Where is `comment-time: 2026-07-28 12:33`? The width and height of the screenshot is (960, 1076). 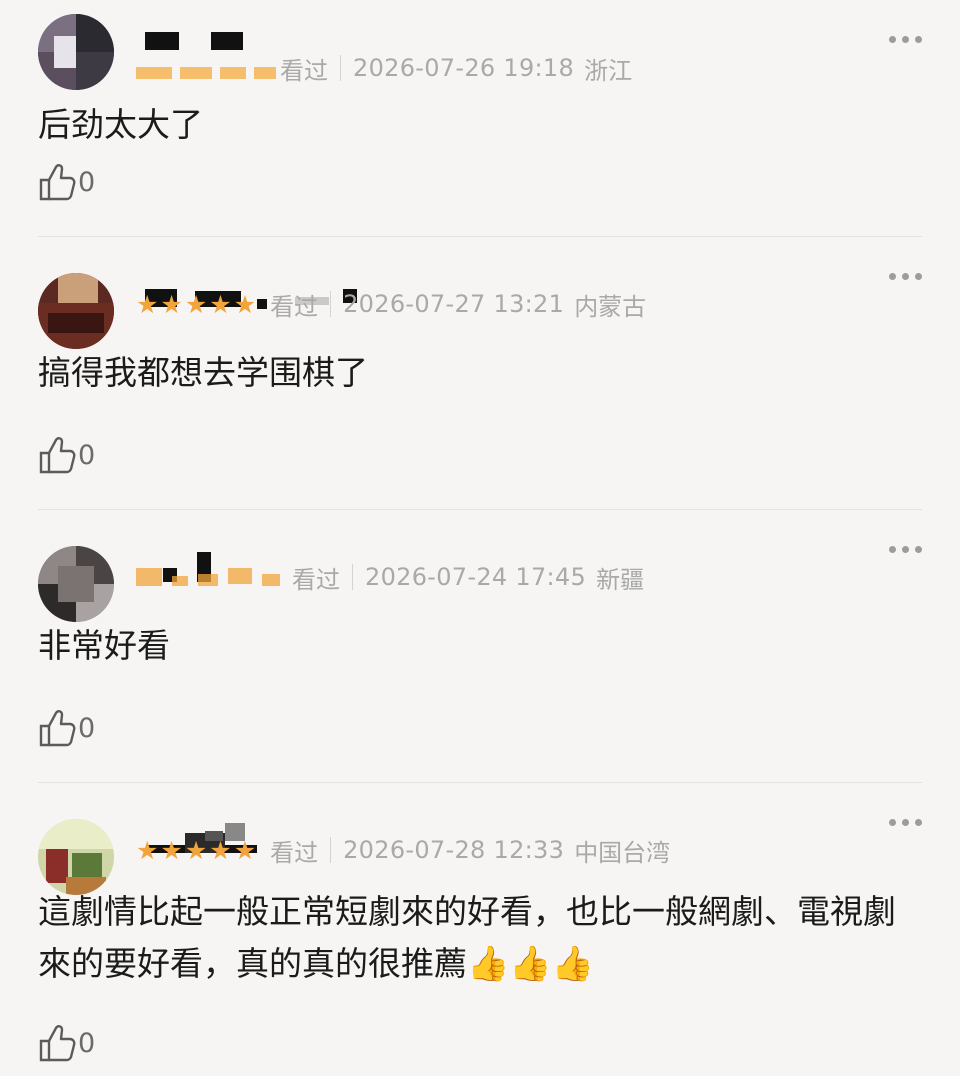 comment-time: 2026-07-28 12:33 is located at coordinates (454, 850).